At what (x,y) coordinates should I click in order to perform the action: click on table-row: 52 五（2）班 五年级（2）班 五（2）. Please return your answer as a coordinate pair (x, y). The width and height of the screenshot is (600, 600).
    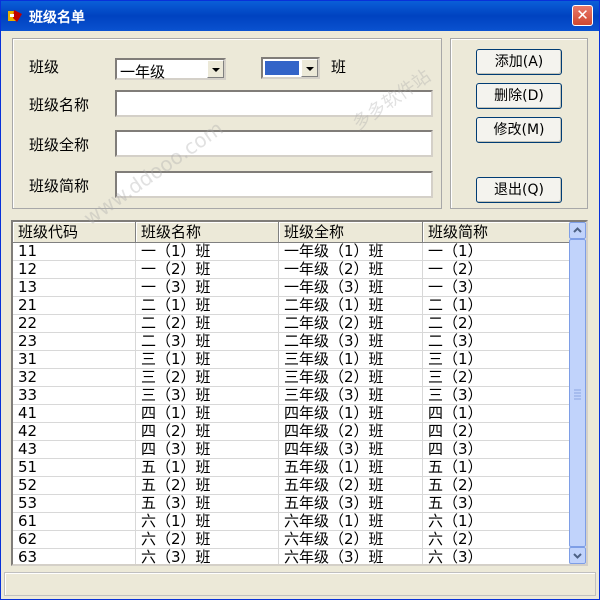
    Looking at the image, I should click on (292, 486).